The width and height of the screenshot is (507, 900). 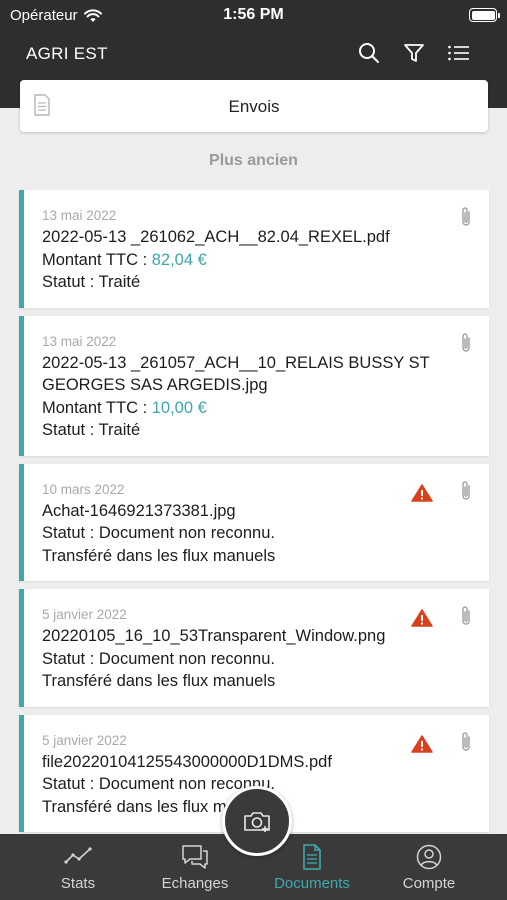 I want to click on envois-header: Envois, so click(x=254, y=106).